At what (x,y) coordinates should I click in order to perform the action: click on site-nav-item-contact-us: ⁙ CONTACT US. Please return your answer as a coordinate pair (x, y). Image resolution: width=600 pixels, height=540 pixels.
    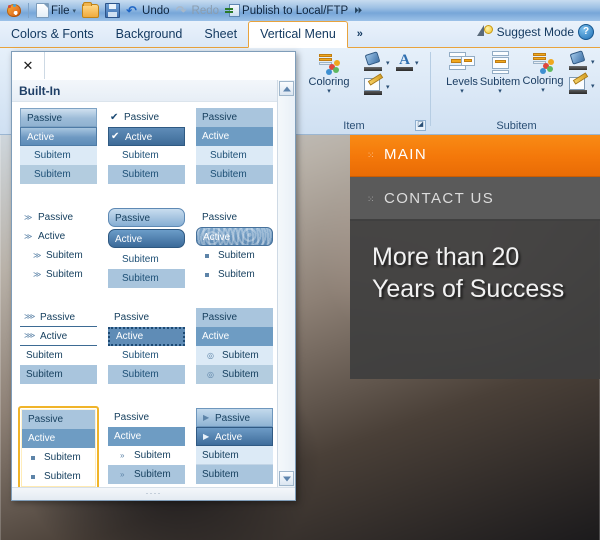
    Looking at the image, I should click on (475, 199).